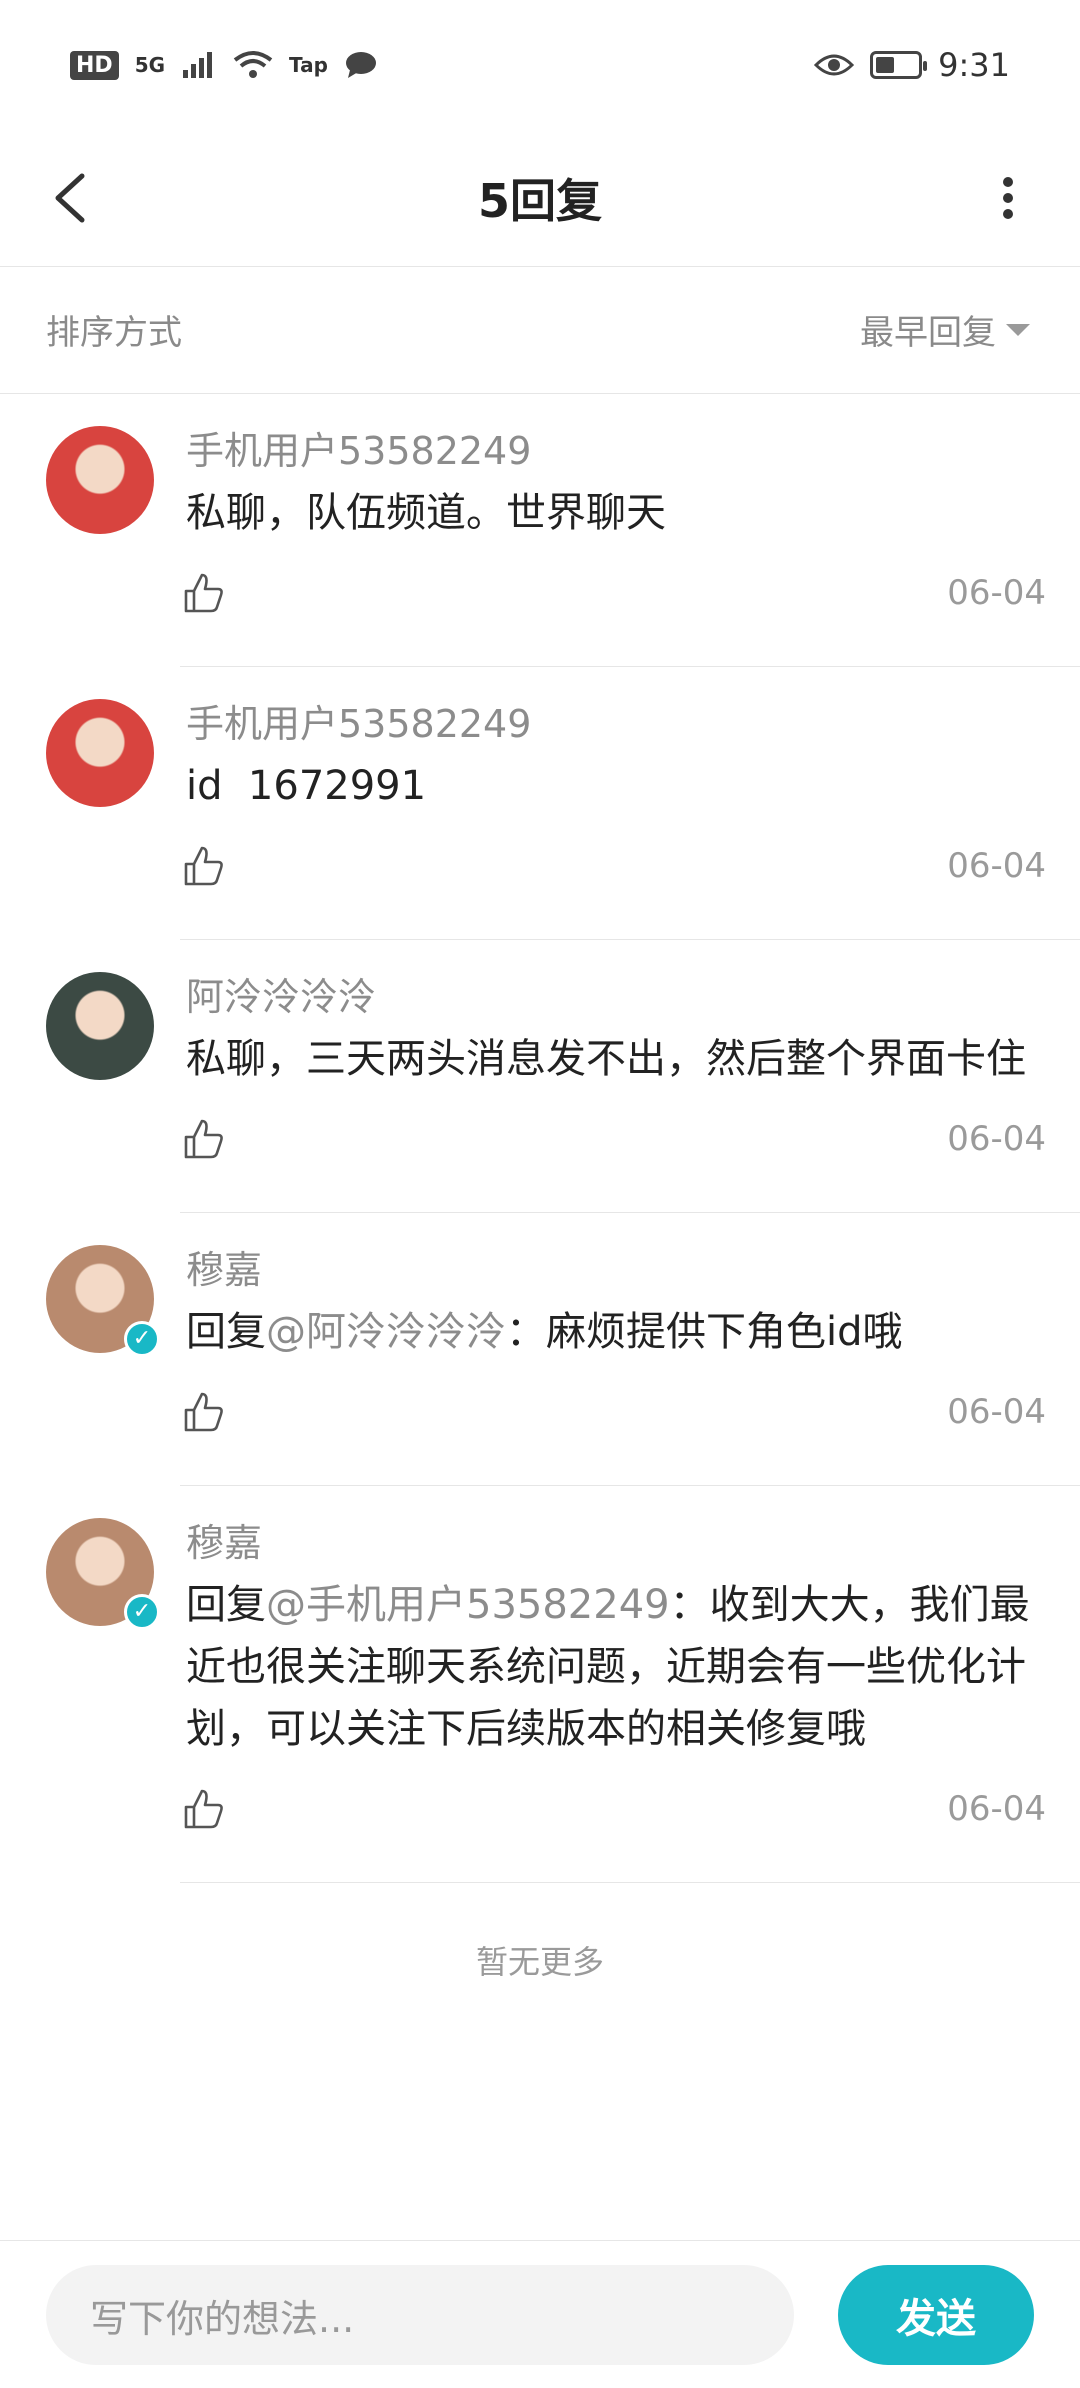  Describe the element at coordinates (936, 2315) in the screenshot. I see `send-button: 发送` at that location.